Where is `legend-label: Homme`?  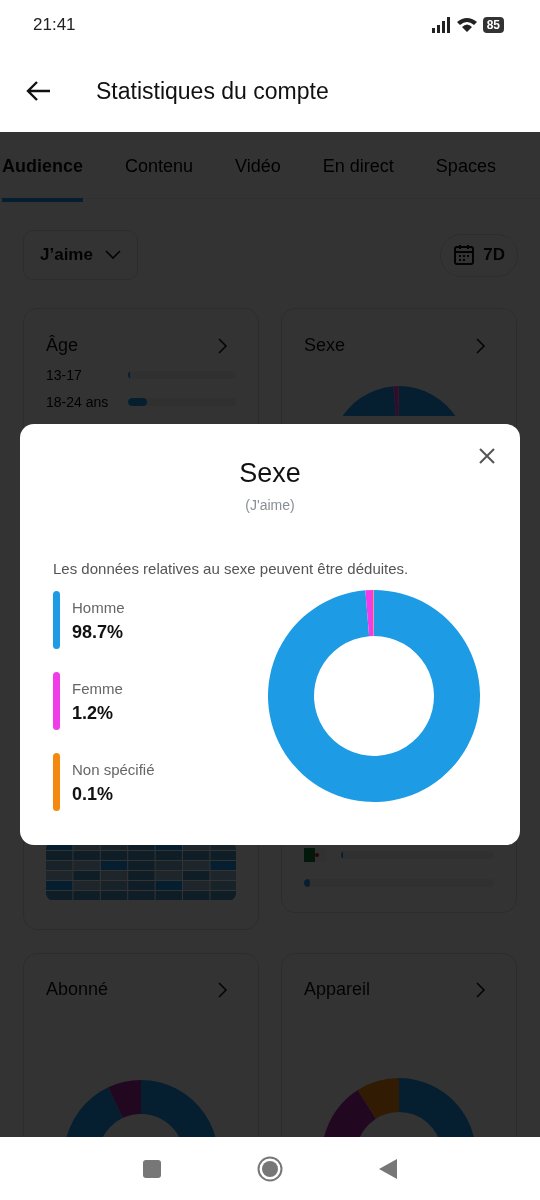 legend-label: Homme is located at coordinates (98, 607).